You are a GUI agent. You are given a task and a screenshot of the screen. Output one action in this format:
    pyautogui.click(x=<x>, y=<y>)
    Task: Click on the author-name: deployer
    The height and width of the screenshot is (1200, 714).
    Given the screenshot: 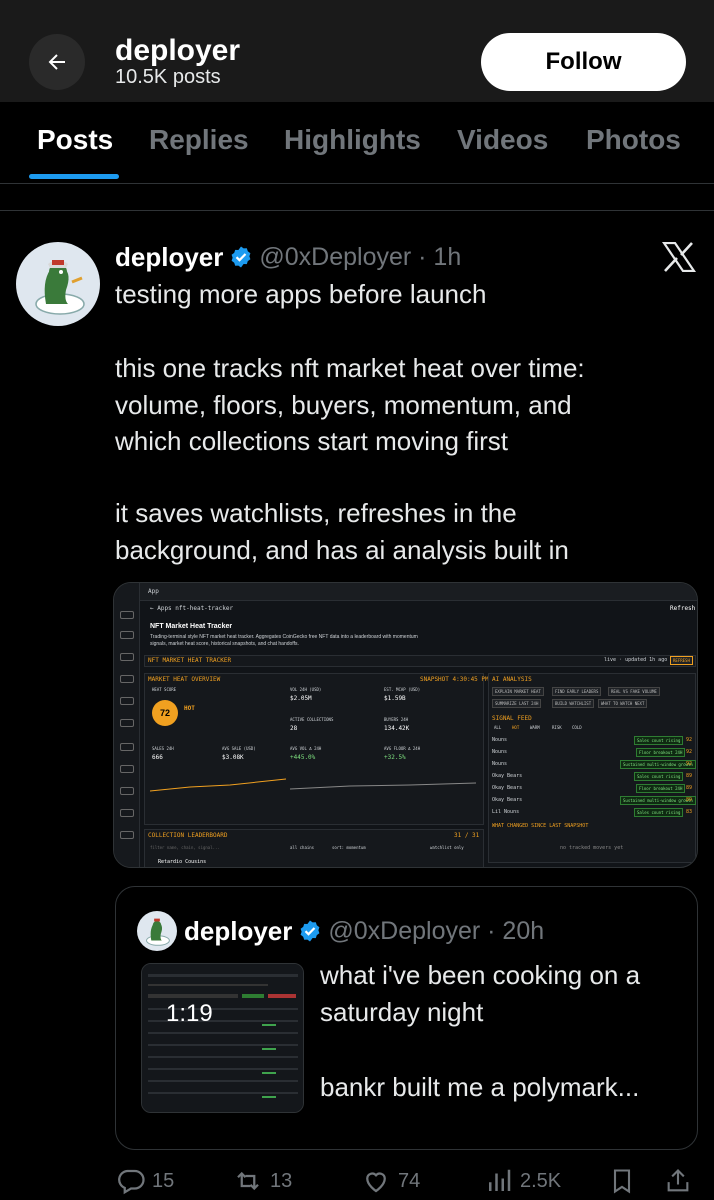 What is the action you would take?
    pyautogui.click(x=169, y=257)
    